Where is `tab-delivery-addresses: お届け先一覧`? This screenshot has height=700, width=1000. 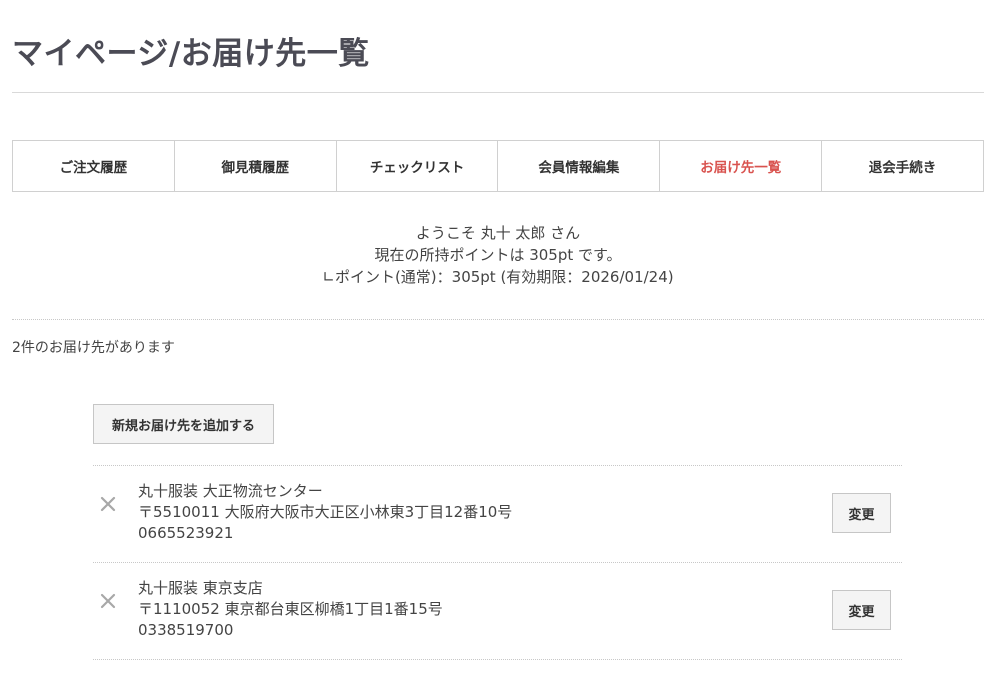 tab-delivery-addresses: お届け先一覧 is located at coordinates (740, 166).